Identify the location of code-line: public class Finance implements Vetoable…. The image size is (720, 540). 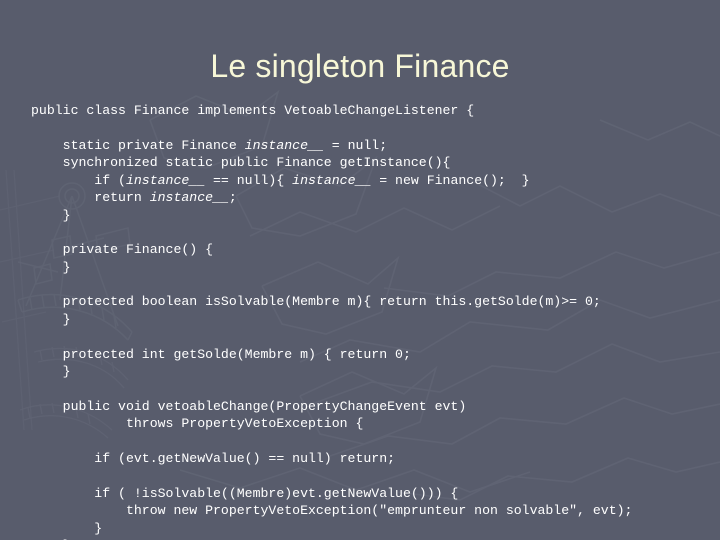
(253, 111).